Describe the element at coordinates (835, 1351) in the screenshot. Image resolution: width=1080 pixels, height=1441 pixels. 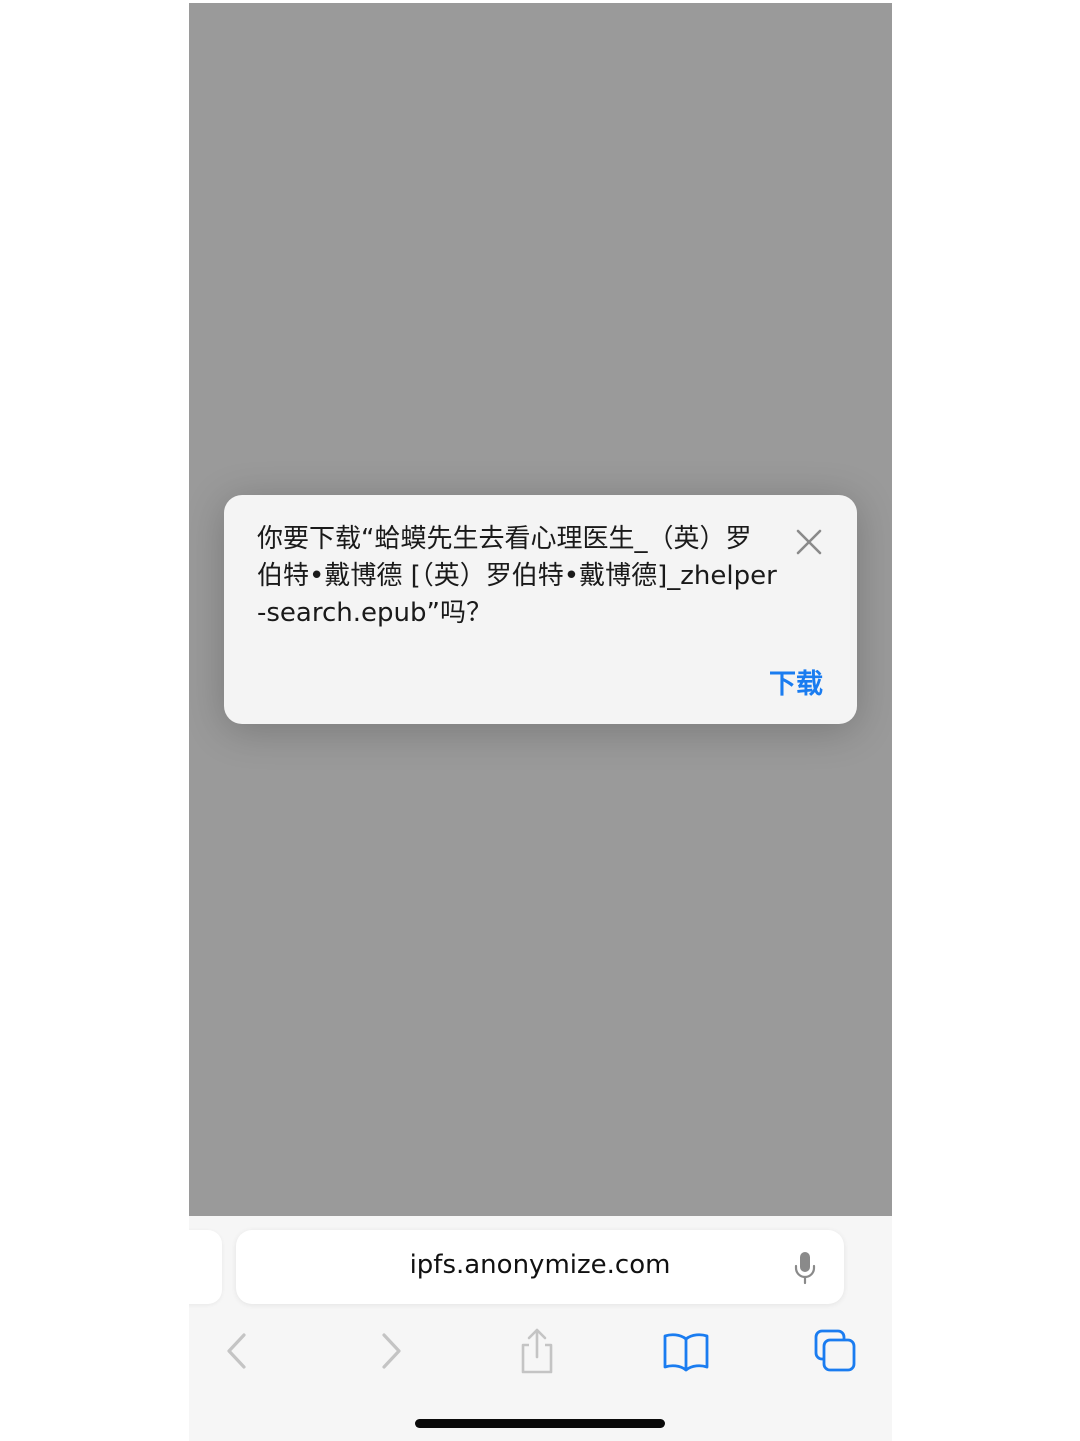
I see `tabs-icon` at that location.